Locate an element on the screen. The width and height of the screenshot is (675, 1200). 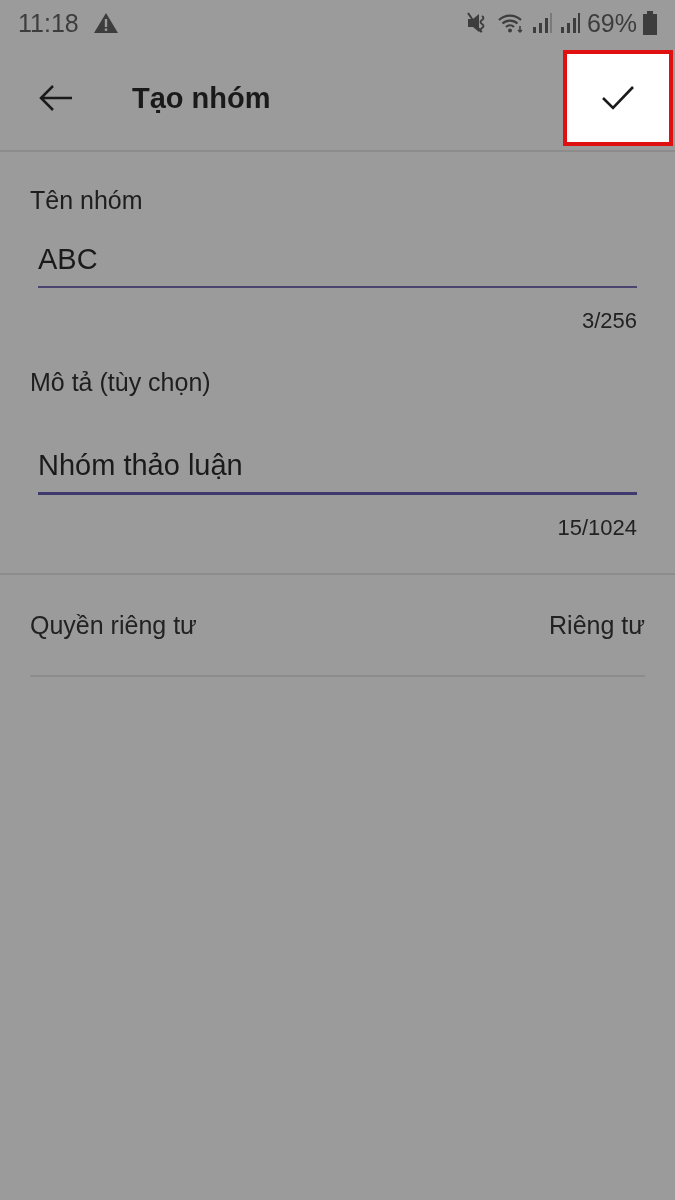
privacy-label: Quyền riêng tư is located at coordinates (113, 625).